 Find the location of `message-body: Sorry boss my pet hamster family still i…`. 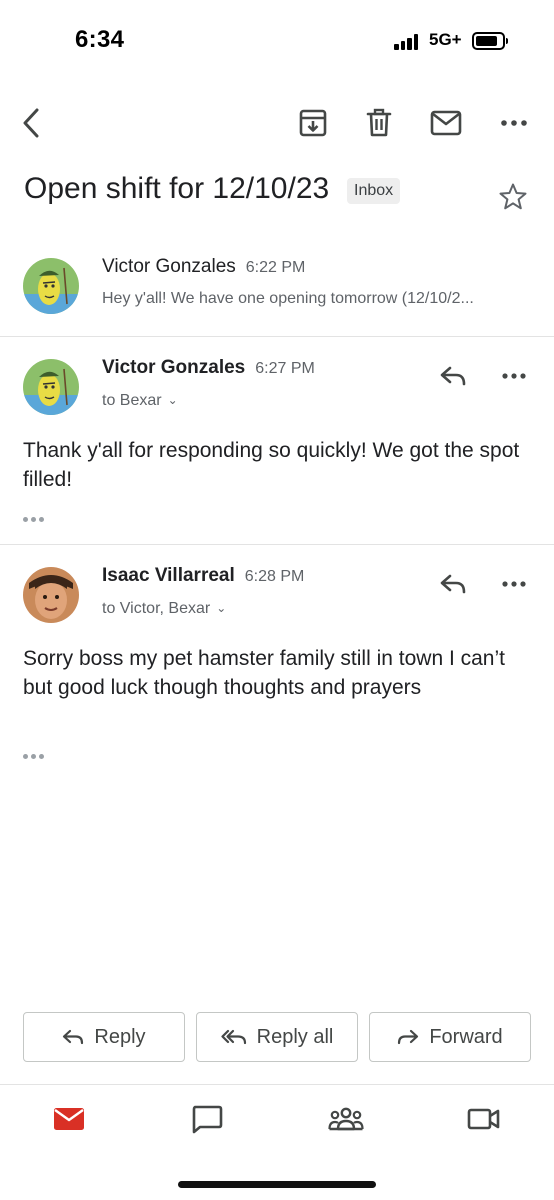

message-body: Sorry boss my pet hamster family still i… is located at coordinates (264, 673).